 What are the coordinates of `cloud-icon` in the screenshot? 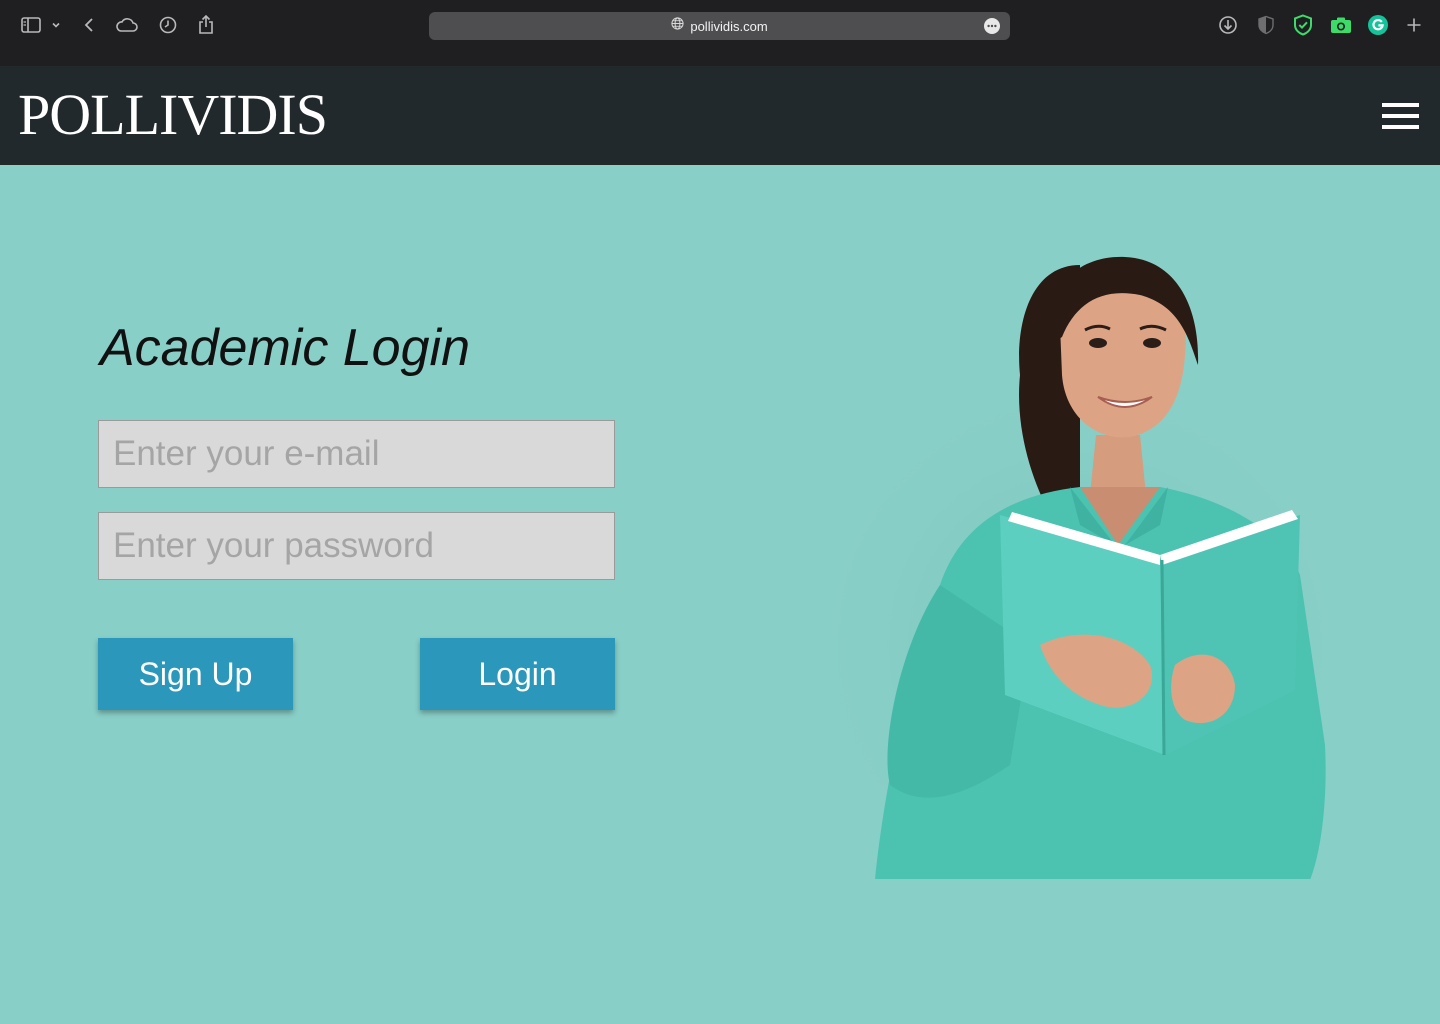 It's located at (127, 25).